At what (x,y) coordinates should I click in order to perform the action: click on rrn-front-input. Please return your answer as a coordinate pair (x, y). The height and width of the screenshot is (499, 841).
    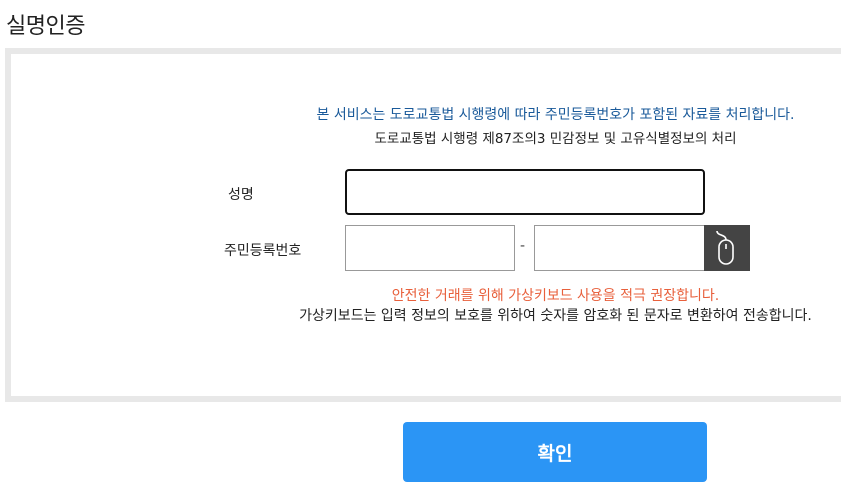
    Looking at the image, I should click on (430, 248).